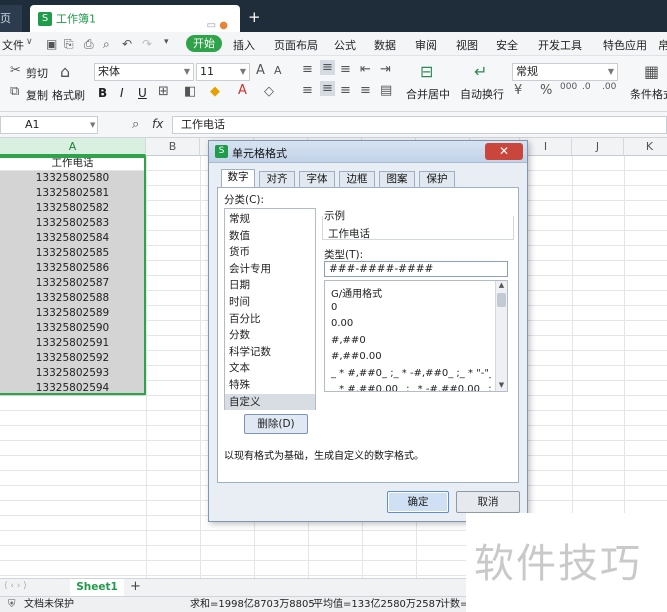  I want to click on cell-phone-number: 13325802581, so click(72, 193).